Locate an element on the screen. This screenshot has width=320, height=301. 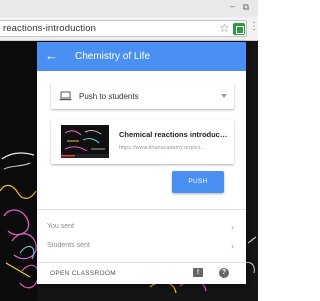
address-bar: reactions-introduction ☆ is located at coordinates (123, 28).